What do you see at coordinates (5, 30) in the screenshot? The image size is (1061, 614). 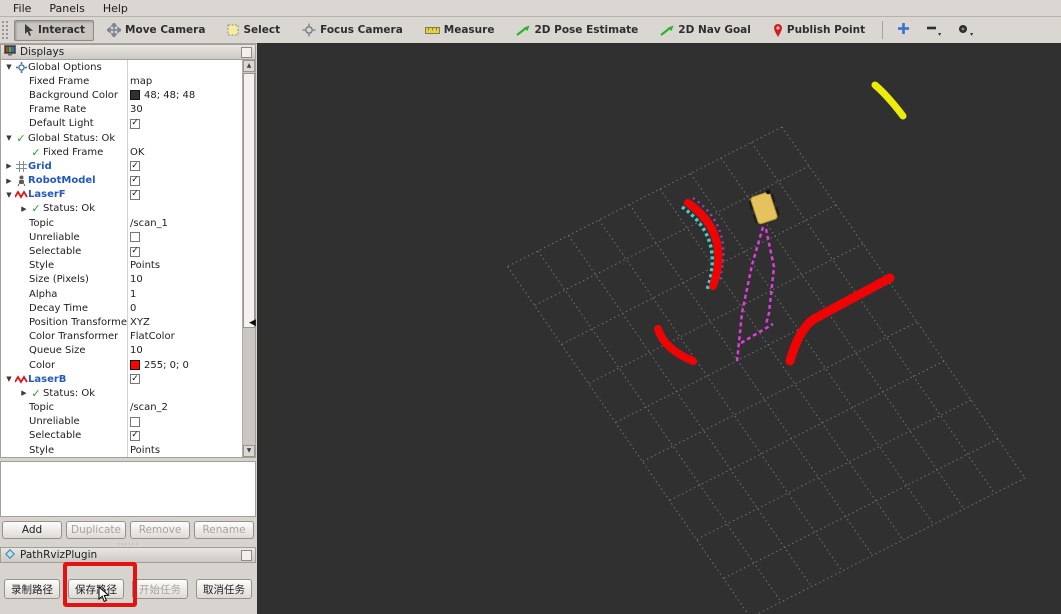 I see `toolbar-drag-handle` at bounding box center [5, 30].